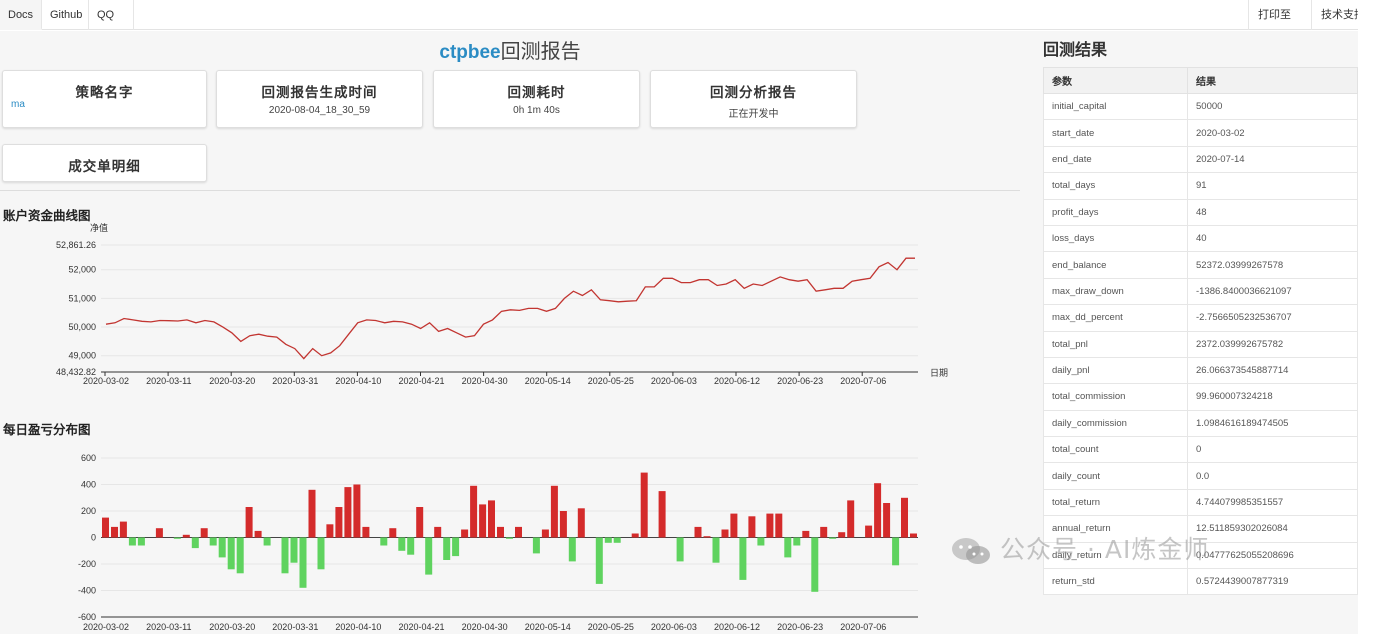  What do you see at coordinates (1200, 502) in the screenshot?
I see `table-row: total_return 4.744079985351557` at bounding box center [1200, 502].